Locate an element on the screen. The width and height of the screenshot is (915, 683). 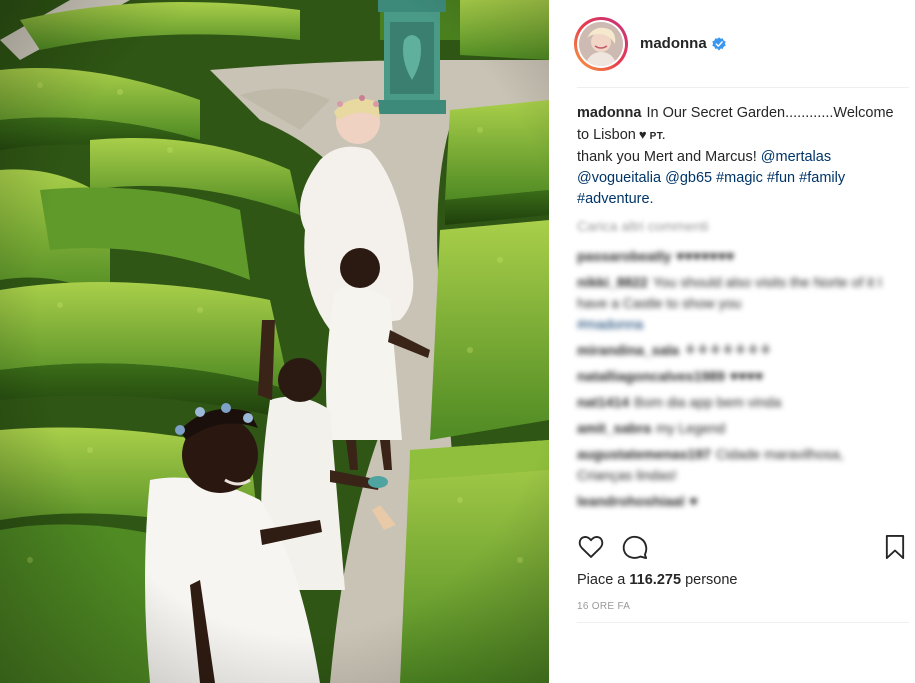
mention-gb65: @gb65 is located at coordinates (688, 178).